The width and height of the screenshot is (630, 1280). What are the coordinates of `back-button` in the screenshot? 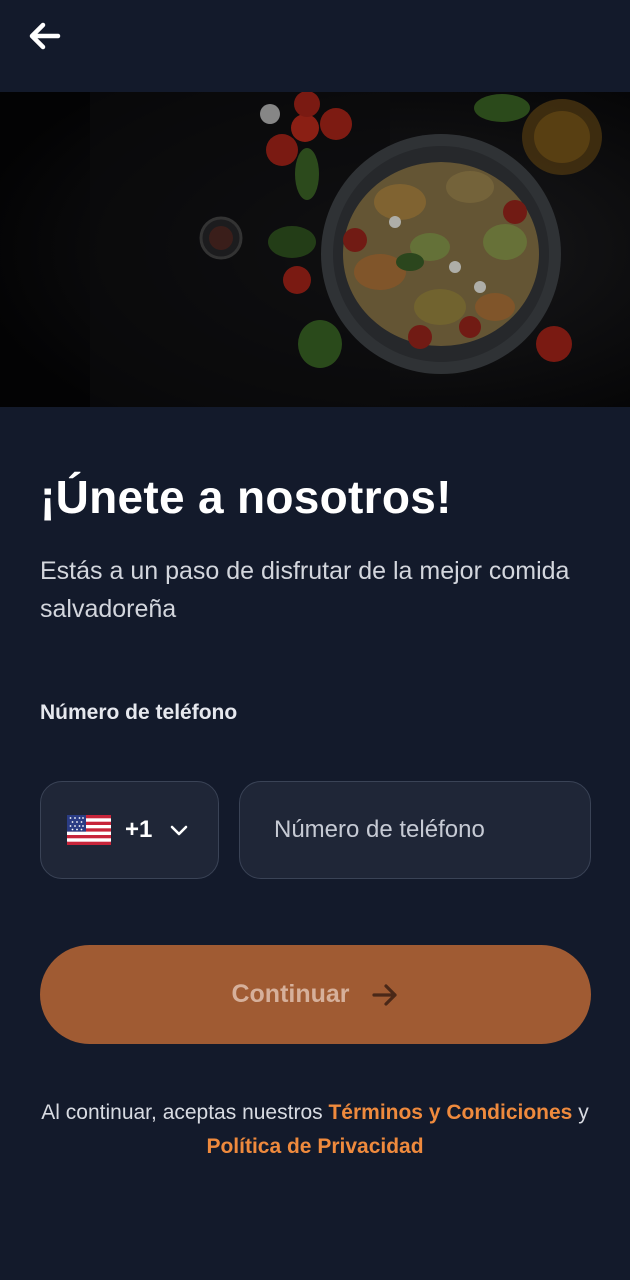 It's located at (44, 36).